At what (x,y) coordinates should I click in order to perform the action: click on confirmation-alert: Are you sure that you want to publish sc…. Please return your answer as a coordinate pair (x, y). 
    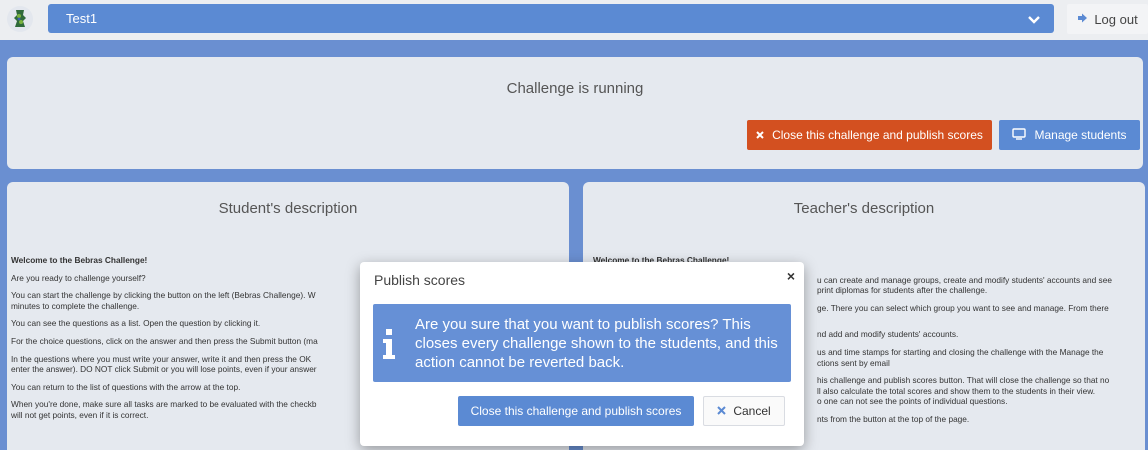
    Looking at the image, I should click on (582, 343).